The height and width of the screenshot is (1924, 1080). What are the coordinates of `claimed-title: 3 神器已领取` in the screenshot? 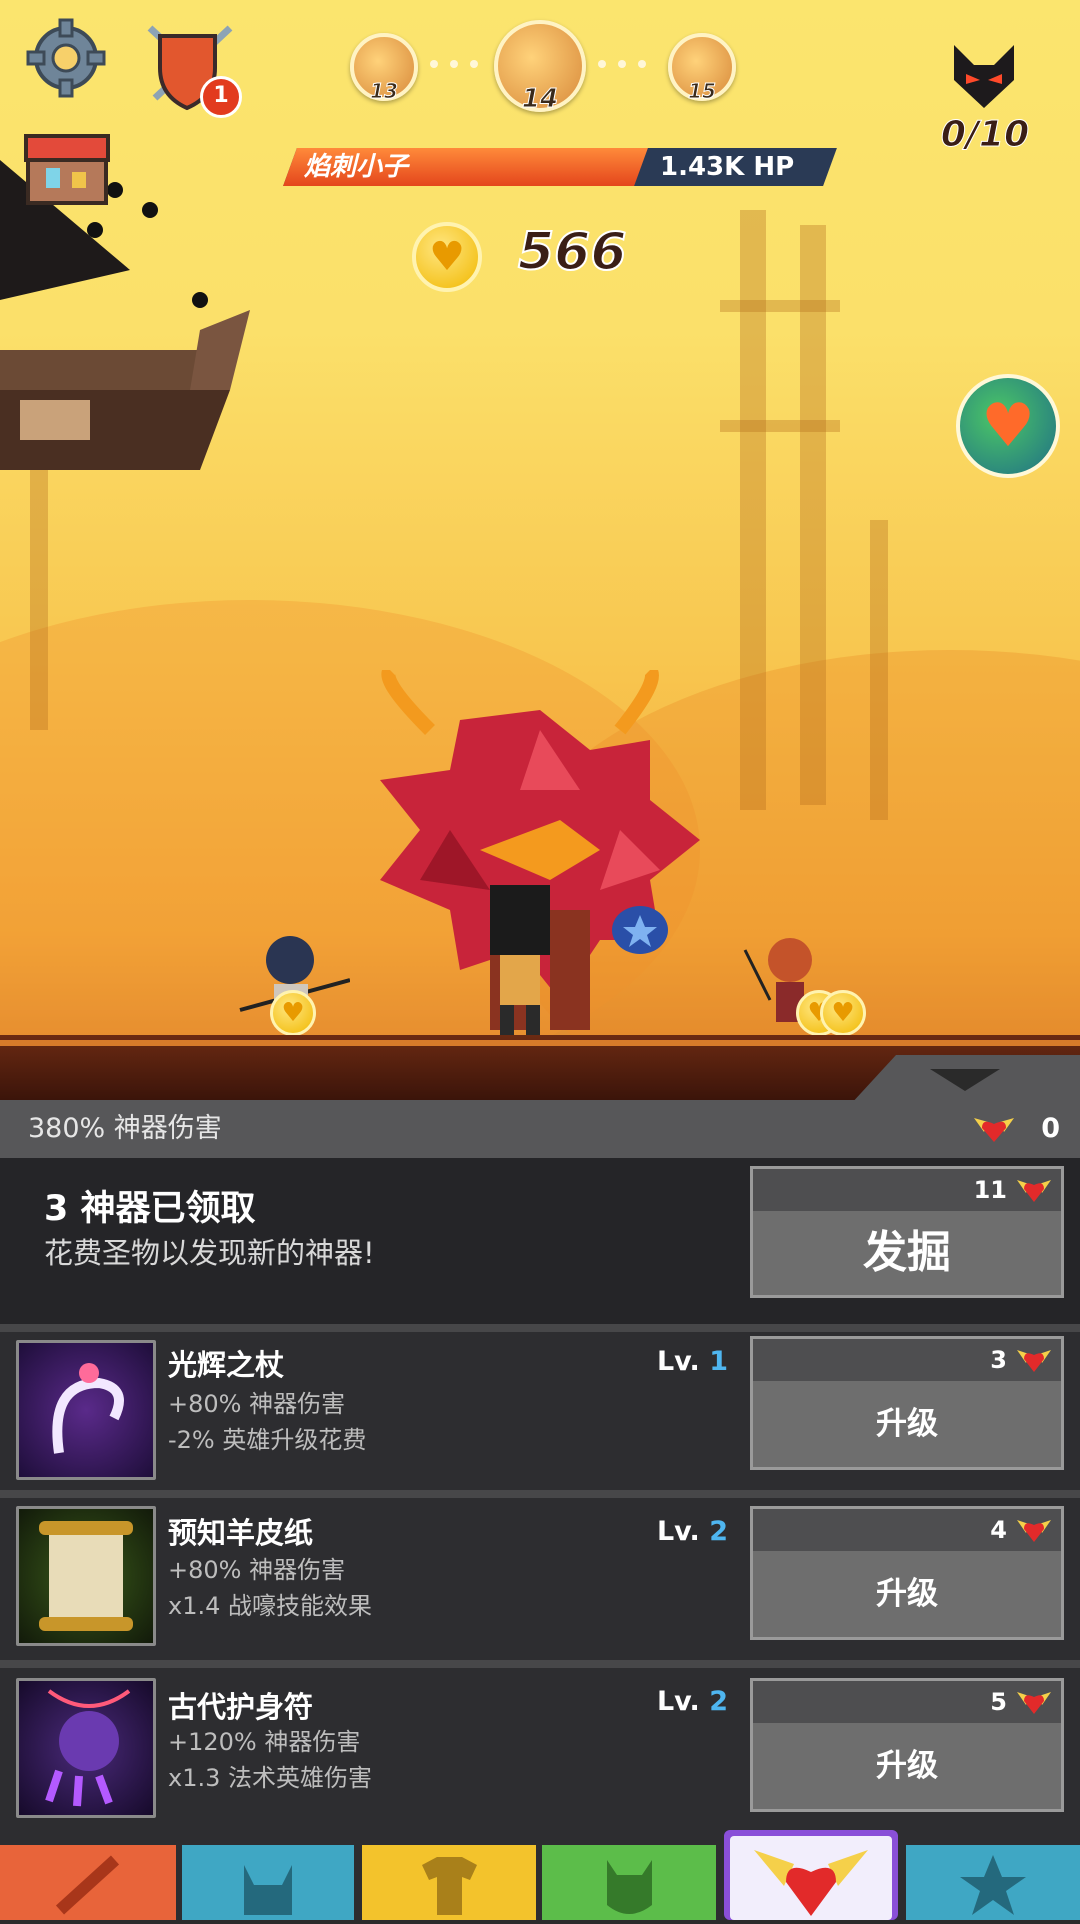 It's located at (150, 1209).